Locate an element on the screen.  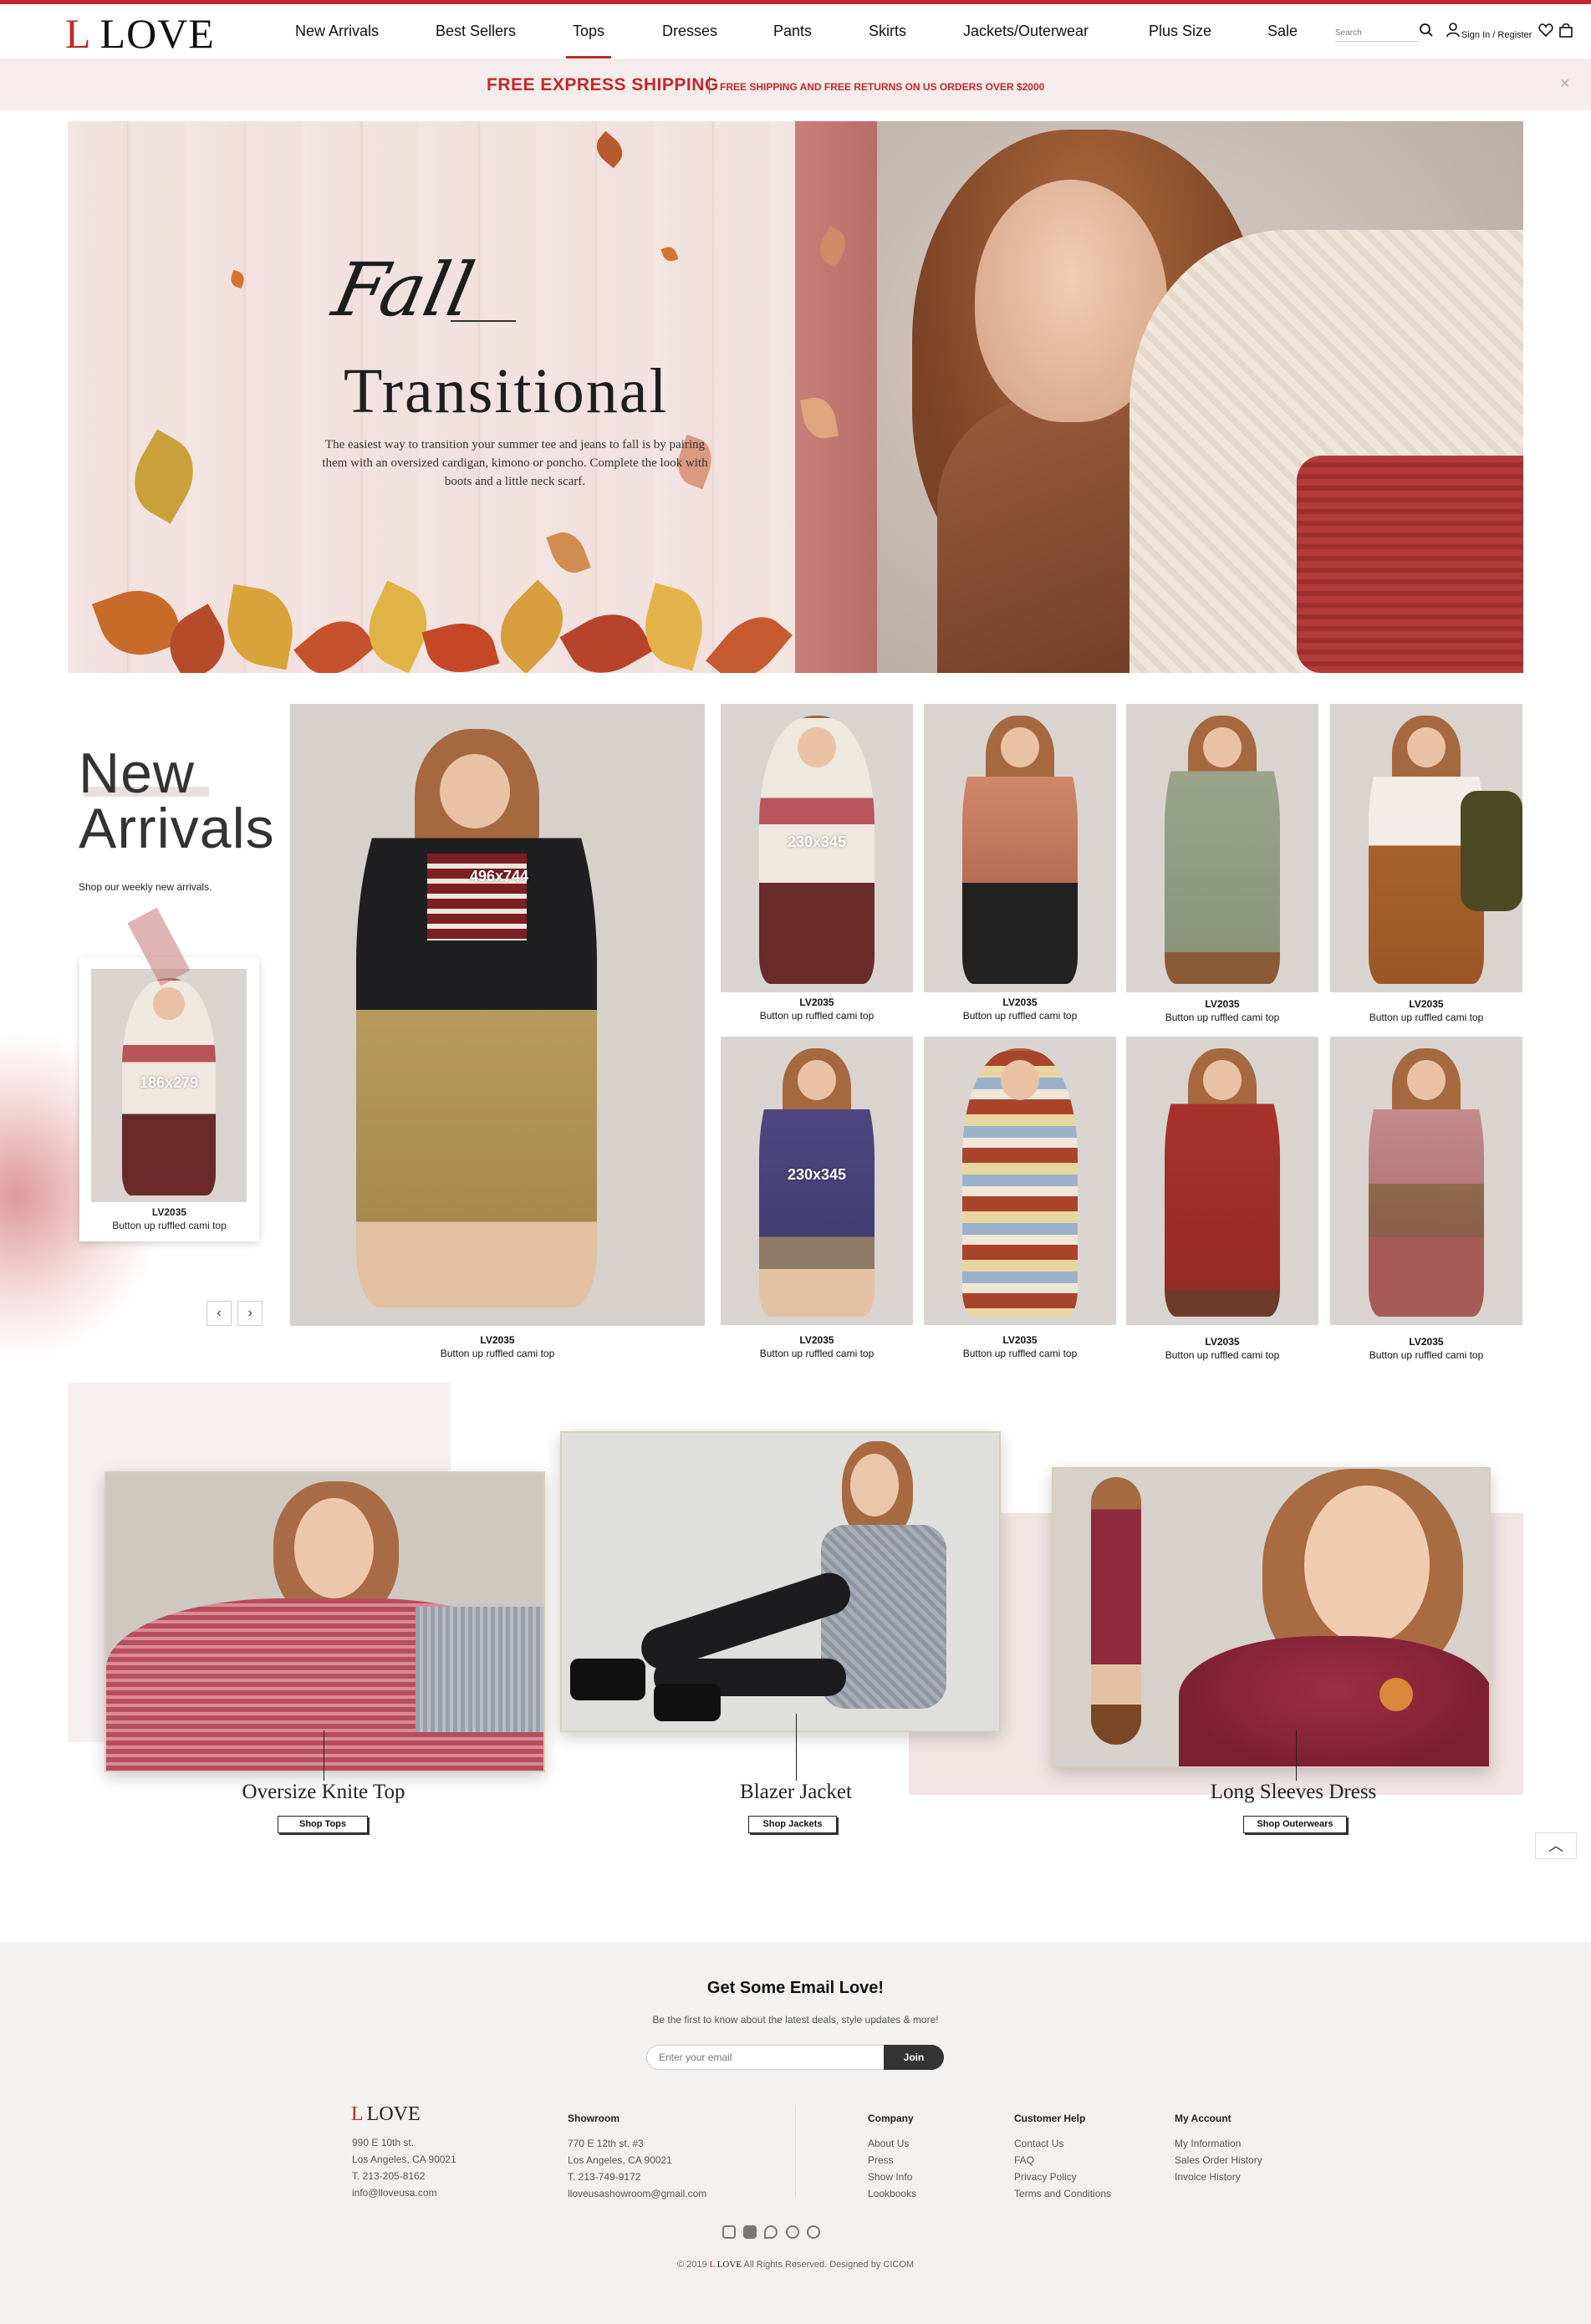
shop-outerwears-button: Shop Outerwears is located at coordinates (1295, 1824).